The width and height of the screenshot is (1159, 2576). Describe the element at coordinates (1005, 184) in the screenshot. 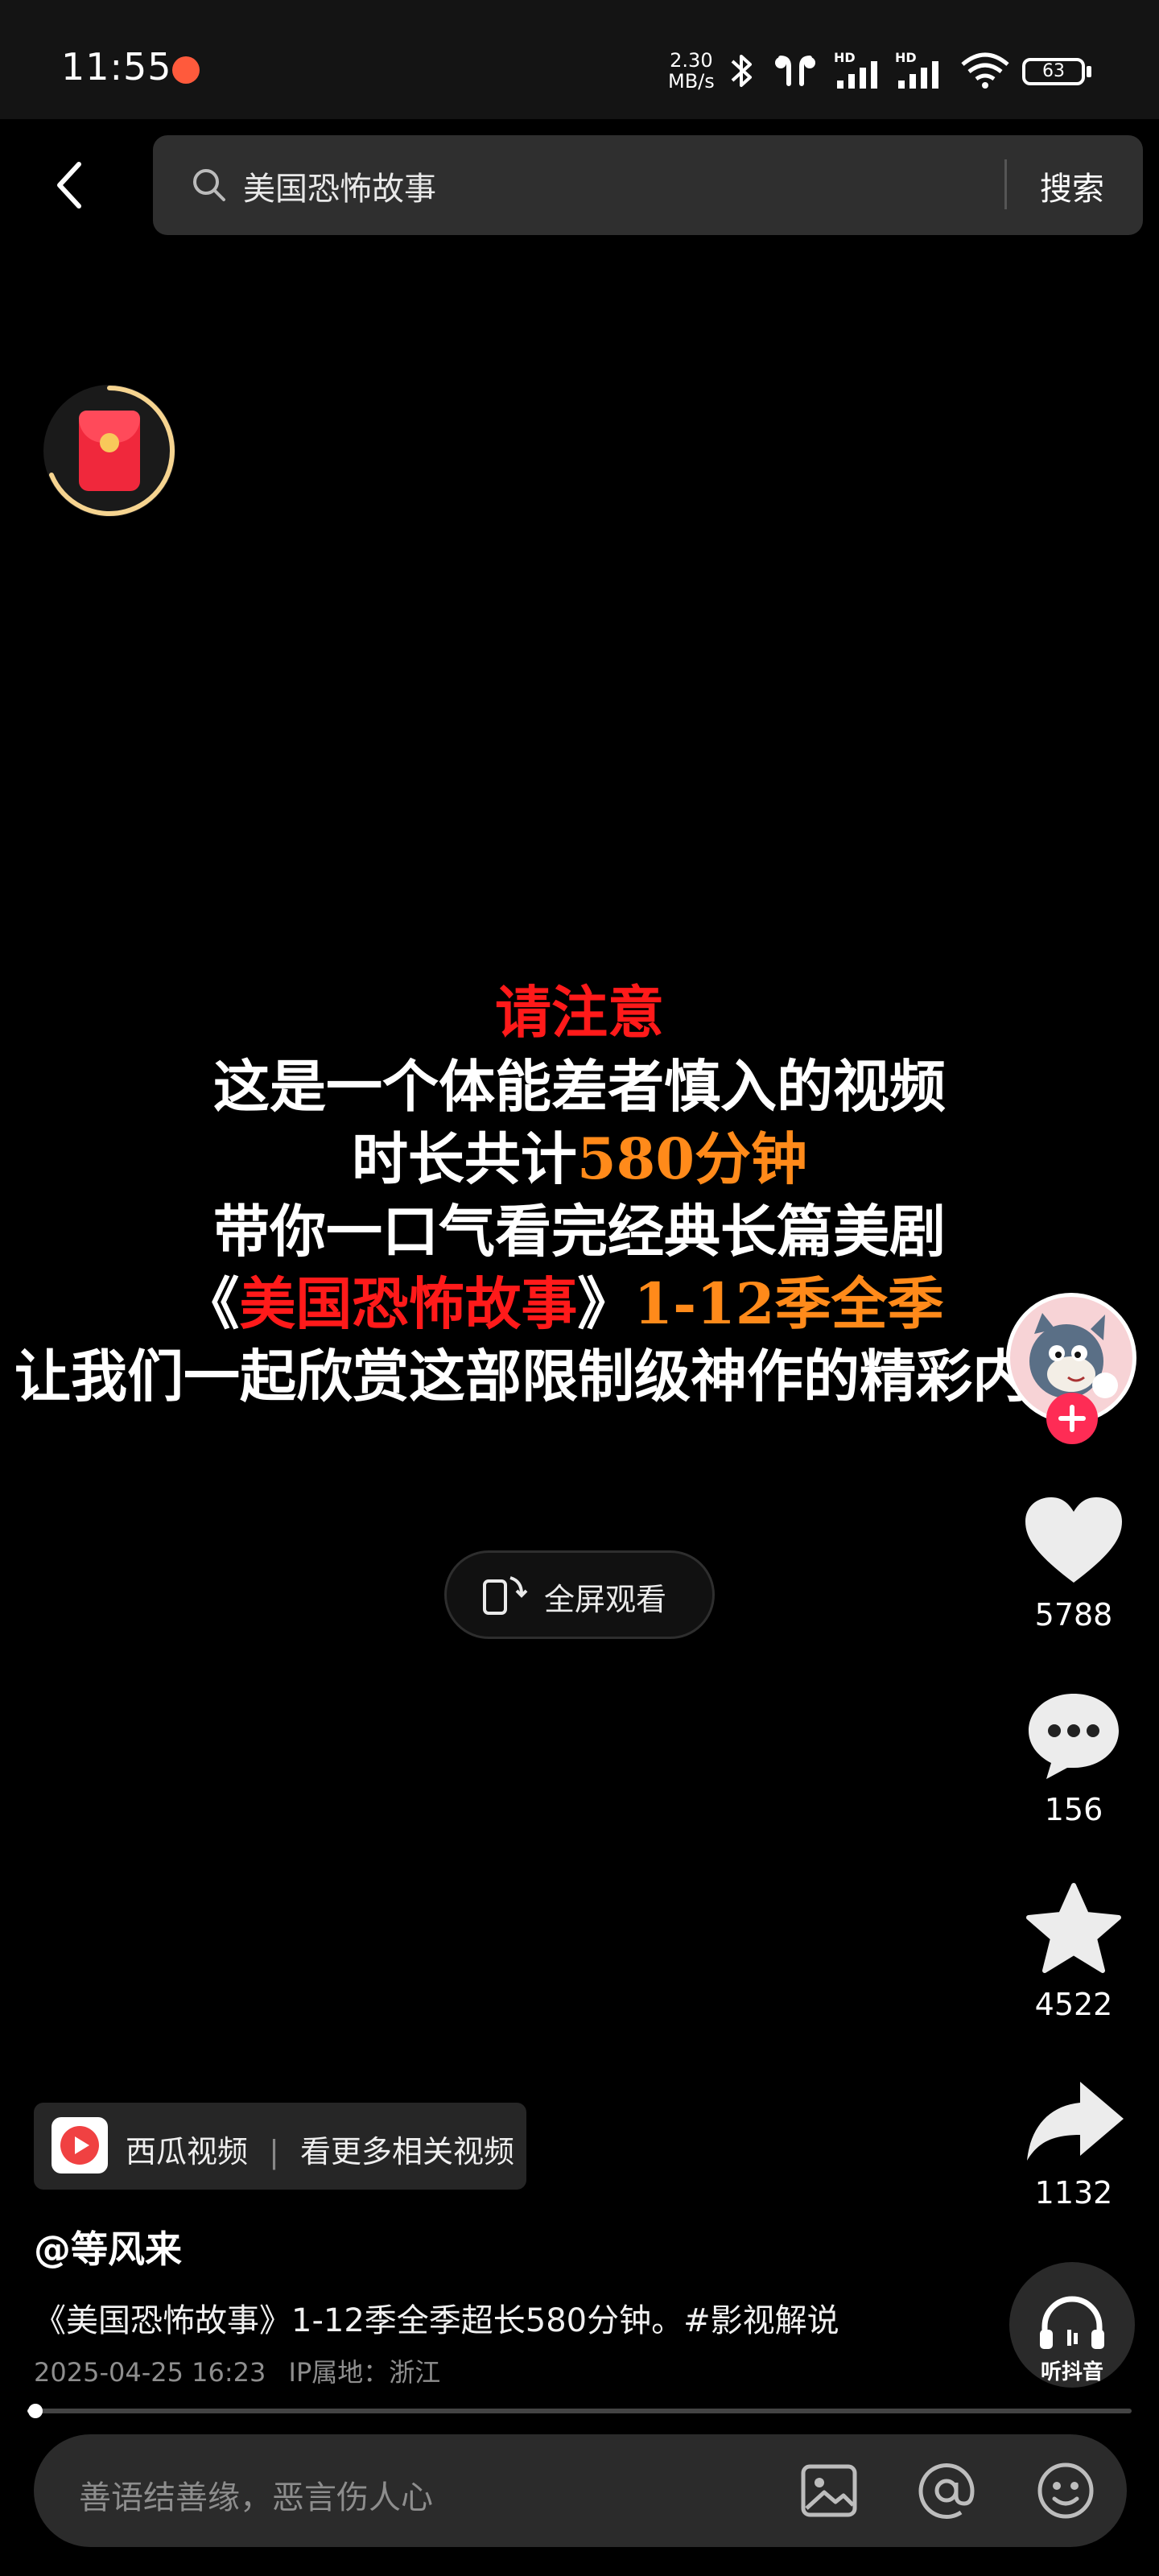

I see `search-divider` at that location.